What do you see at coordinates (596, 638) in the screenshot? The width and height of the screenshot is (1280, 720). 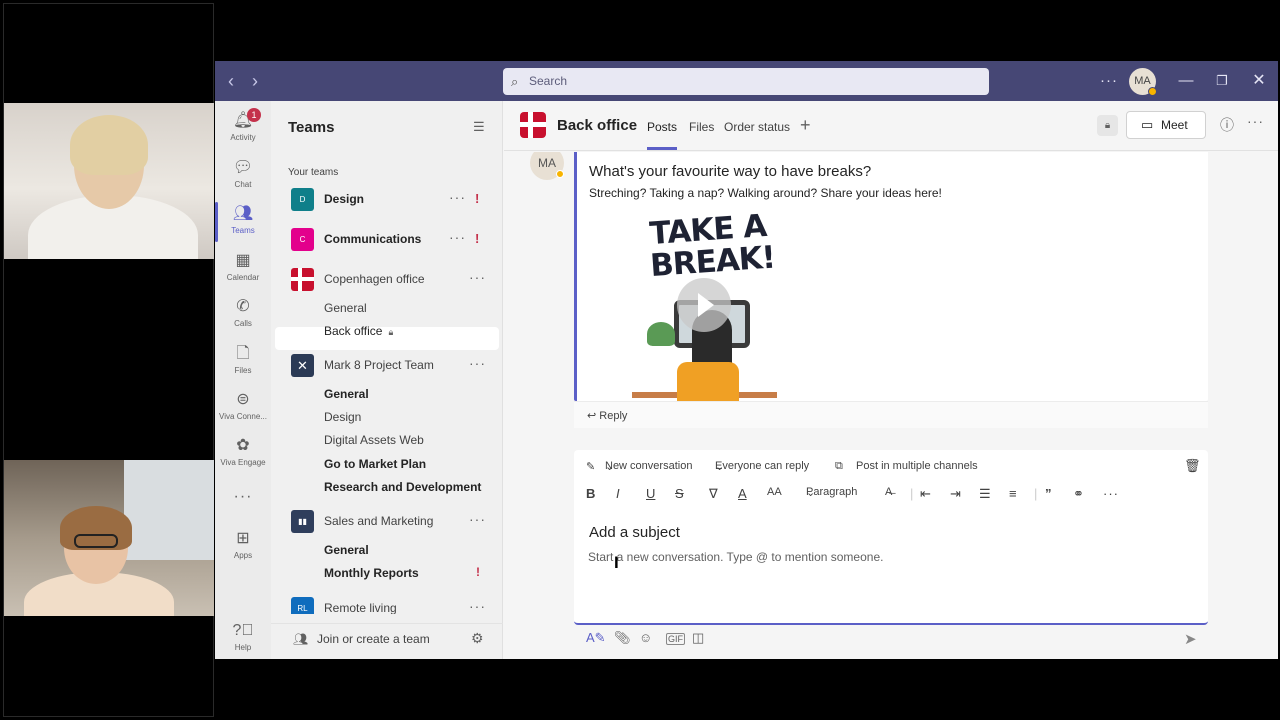 I see `format-icon: A✎` at bounding box center [596, 638].